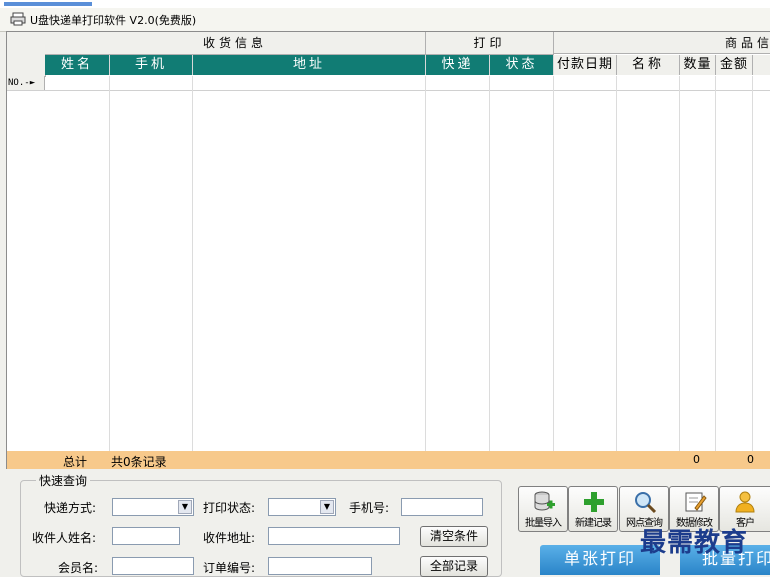 The height and width of the screenshot is (577, 770). I want to click on express-select: ▼, so click(153, 507).